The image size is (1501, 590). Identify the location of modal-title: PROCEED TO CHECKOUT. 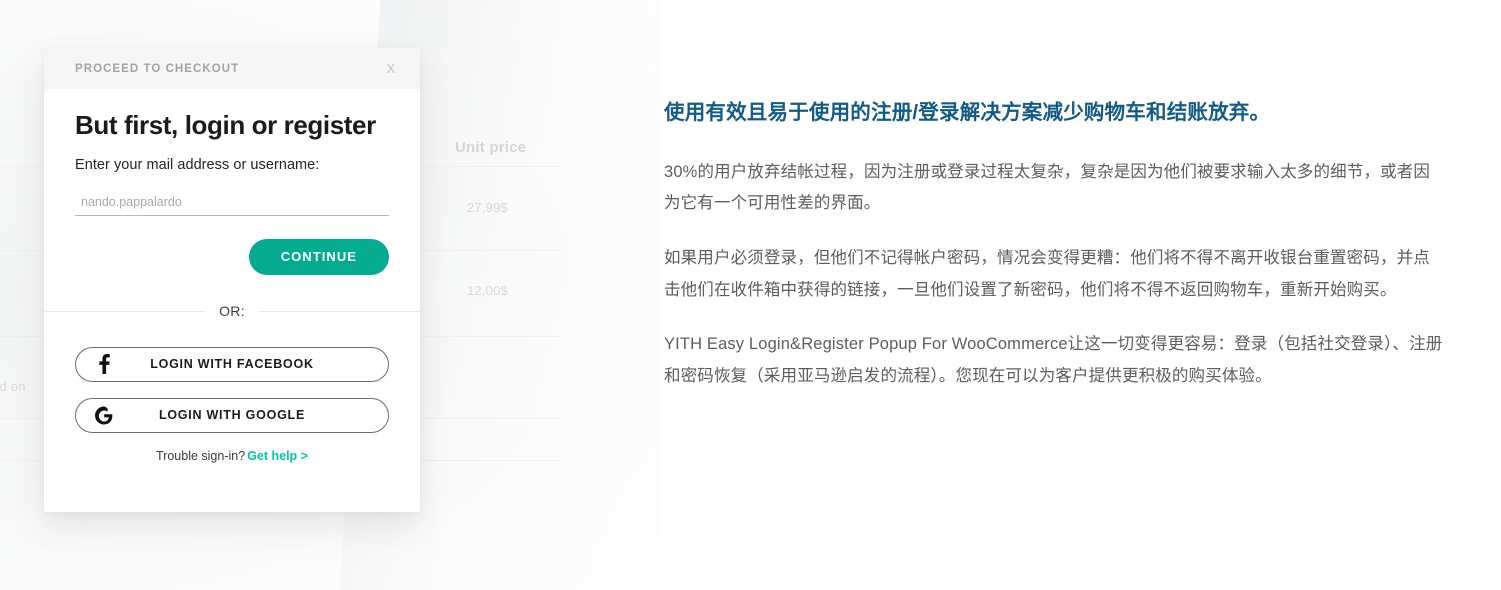
(157, 68).